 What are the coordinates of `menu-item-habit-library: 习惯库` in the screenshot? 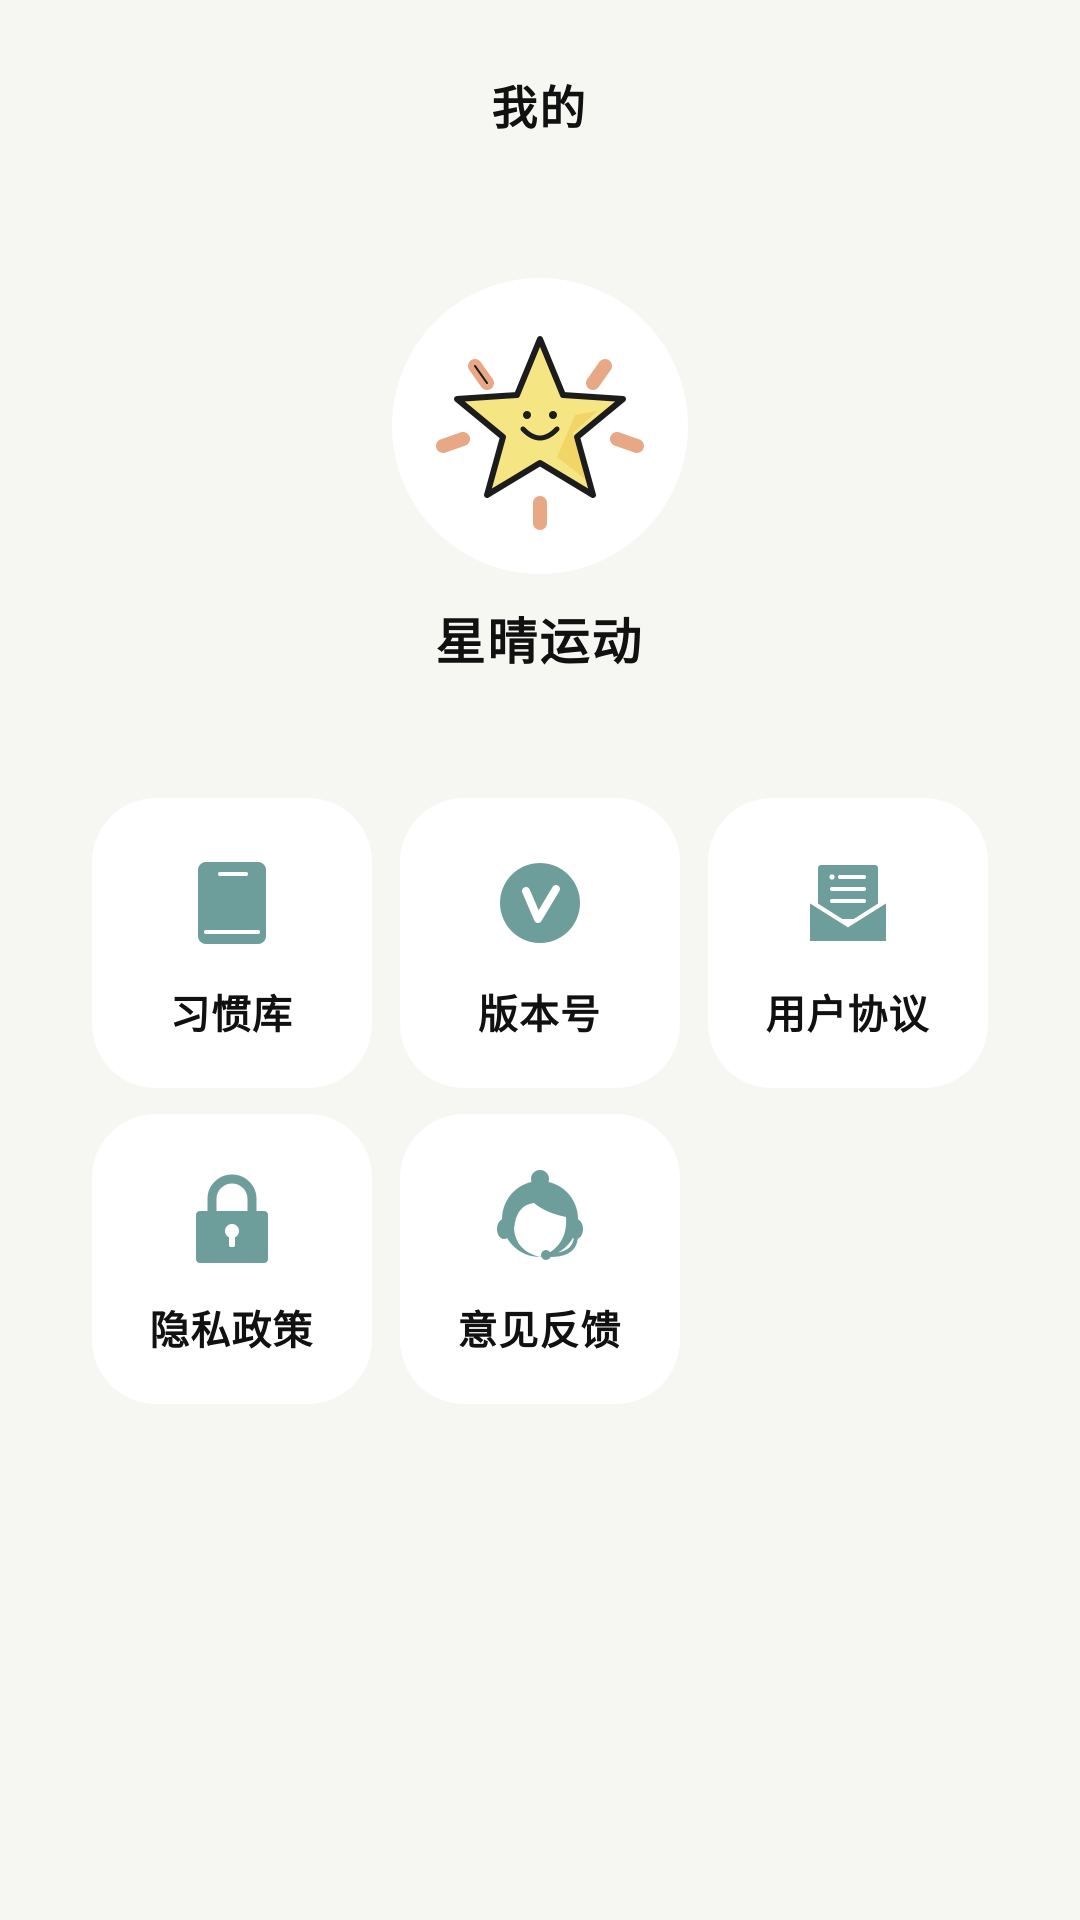 It's located at (232, 943).